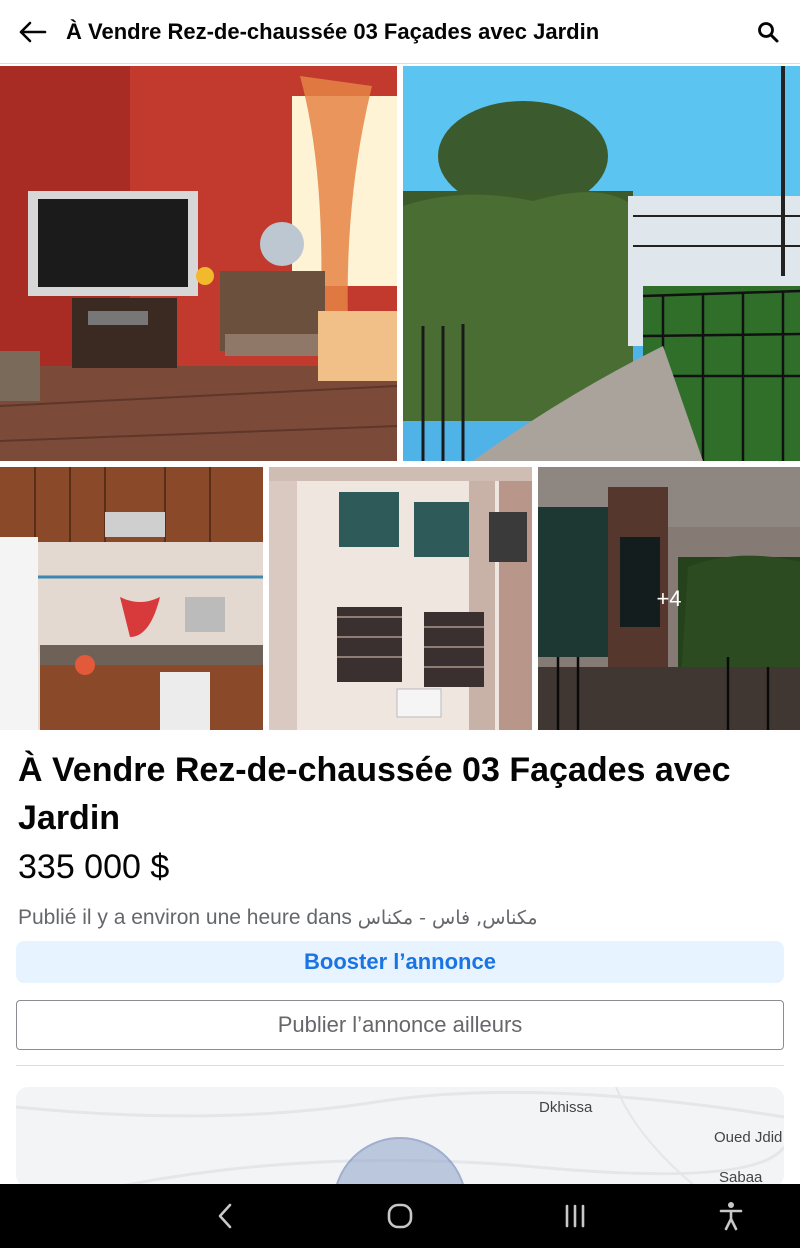 Image resolution: width=800 pixels, height=1248 pixels. I want to click on system-recents-button, so click(575, 1216).